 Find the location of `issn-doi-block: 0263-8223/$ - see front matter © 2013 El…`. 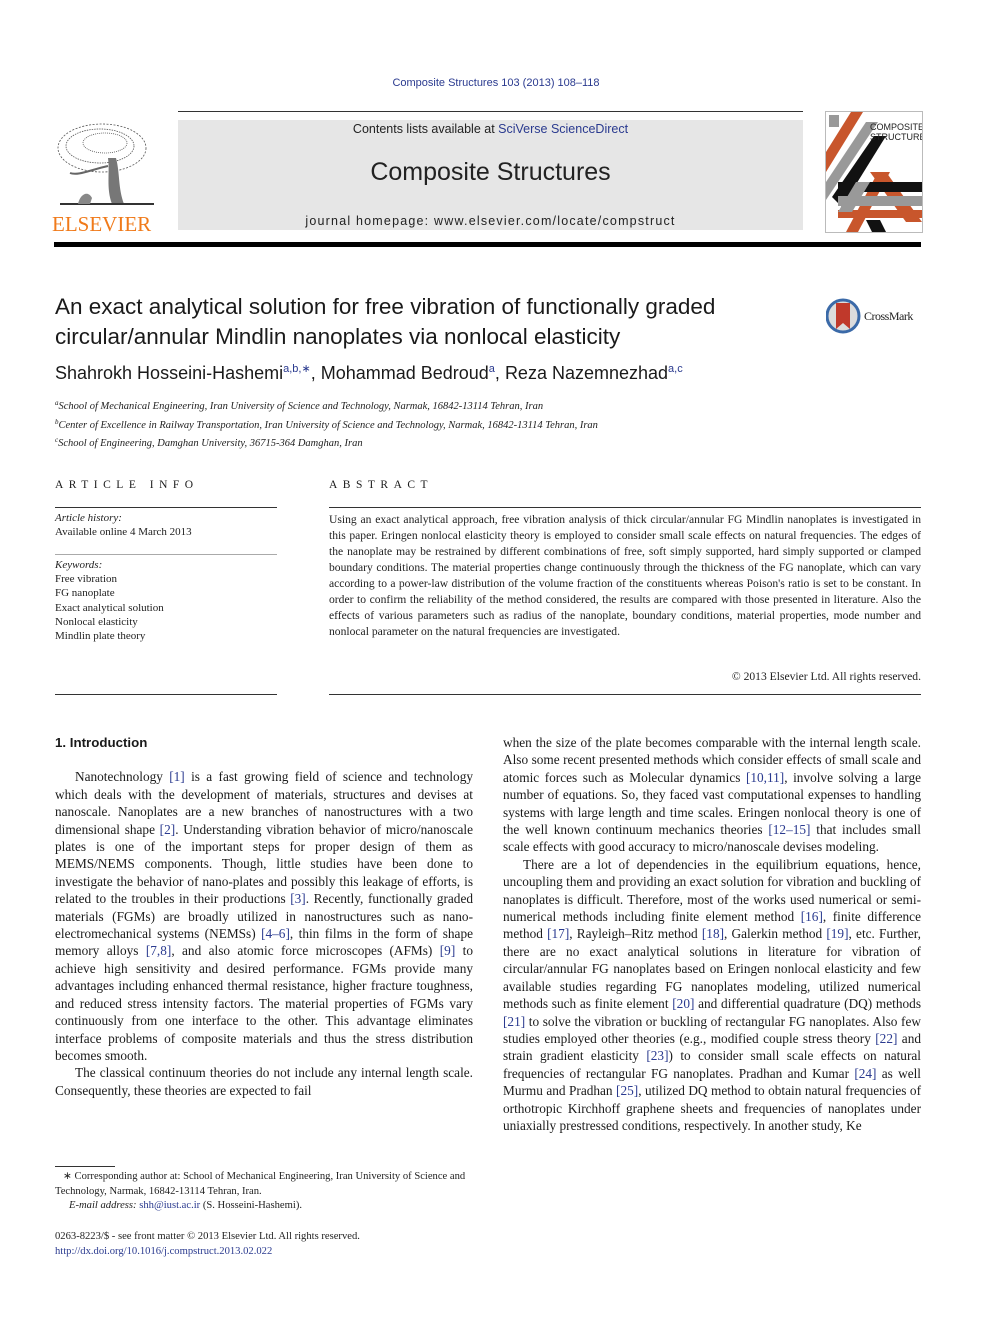

issn-doi-block: 0263-8223/$ - see front matter © 2013 El… is located at coordinates (275, 1244).